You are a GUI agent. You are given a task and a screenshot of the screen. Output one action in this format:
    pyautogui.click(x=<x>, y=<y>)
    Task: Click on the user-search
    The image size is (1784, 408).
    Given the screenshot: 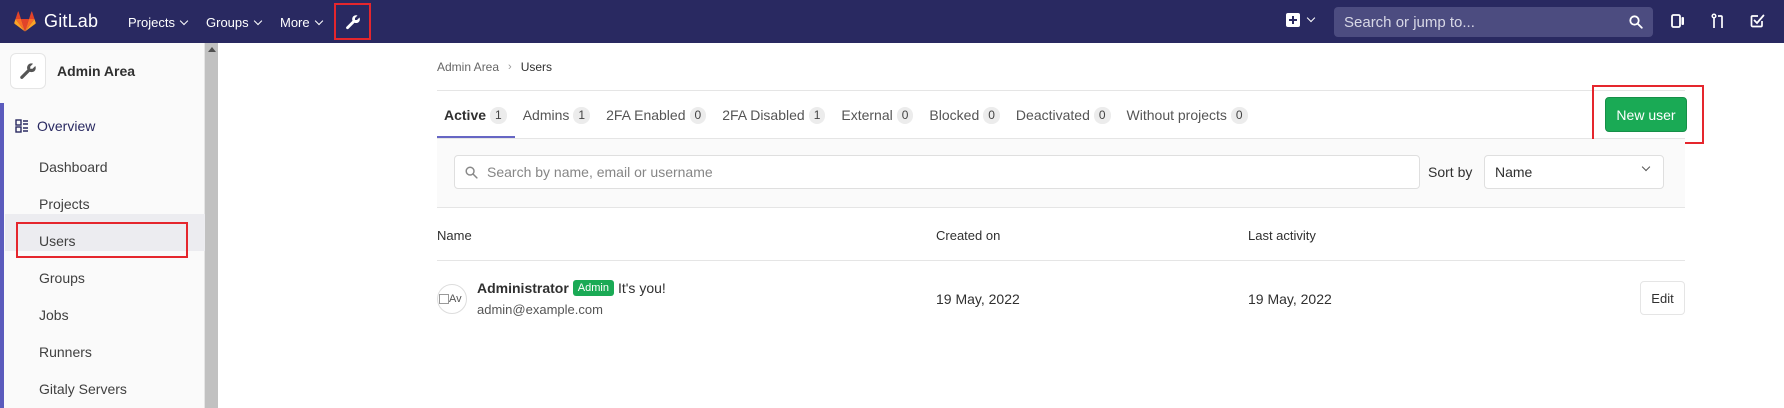 What is the action you would take?
    pyautogui.click(x=937, y=172)
    